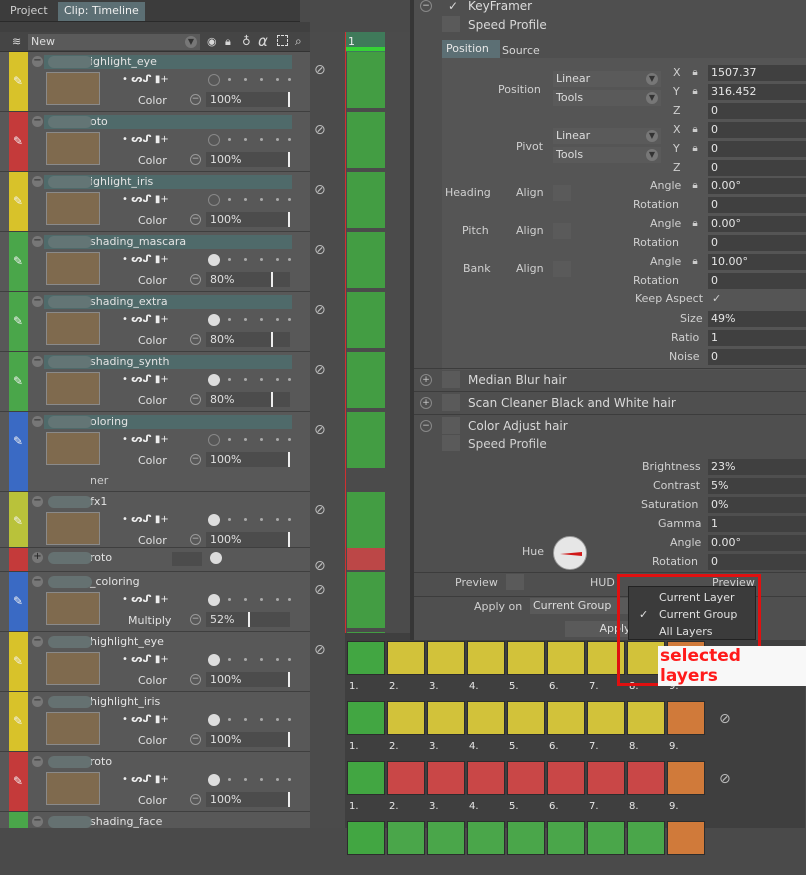 The image size is (806, 875). What do you see at coordinates (607, 98) in the screenshot?
I see `position-tools-combo: Tools ▼` at bounding box center [607, 98].